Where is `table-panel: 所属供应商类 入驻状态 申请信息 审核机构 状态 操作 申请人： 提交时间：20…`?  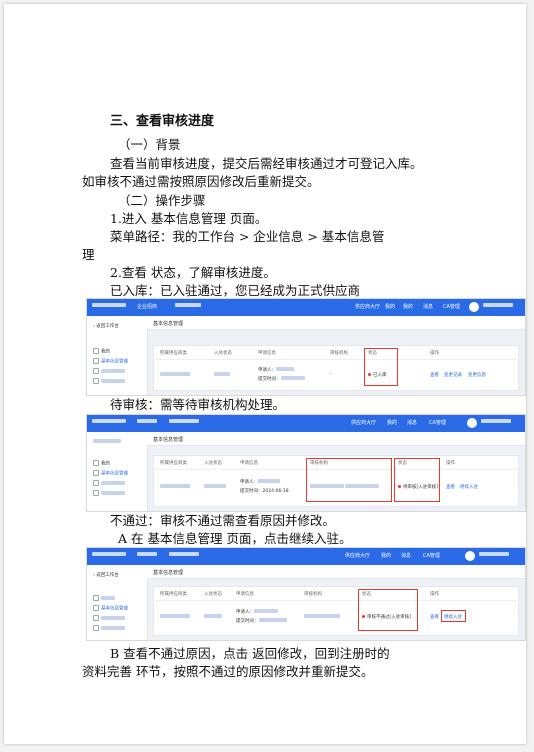 table-panel: 所属供应商类 入驻状态 申请信息 审核机构 状态 操作 申请人： 提交时间：20… is located at coordinates (336, 481).